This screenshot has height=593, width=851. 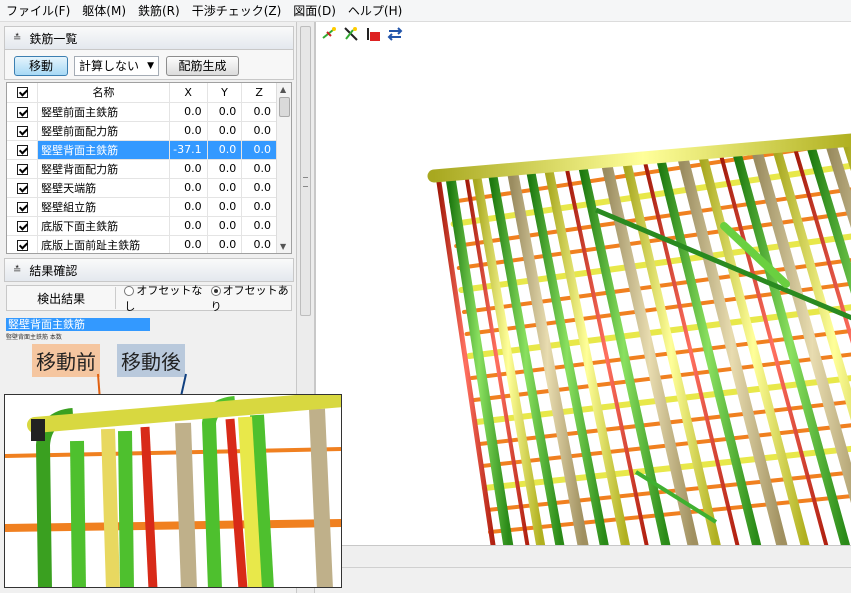 I want to click on zoom-inset, so click(x=173, y=491).